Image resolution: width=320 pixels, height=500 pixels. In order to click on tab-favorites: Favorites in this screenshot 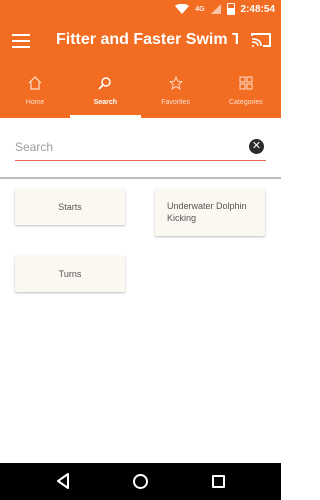, I will do `click(176, 92)`.